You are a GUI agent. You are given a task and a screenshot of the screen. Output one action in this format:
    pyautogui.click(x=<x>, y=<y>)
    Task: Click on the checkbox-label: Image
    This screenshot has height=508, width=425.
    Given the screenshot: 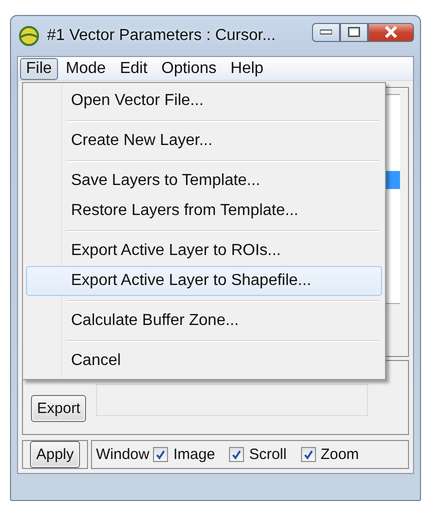 What is the action you would take?
    pyautogui.click(x=194, y=454)
    